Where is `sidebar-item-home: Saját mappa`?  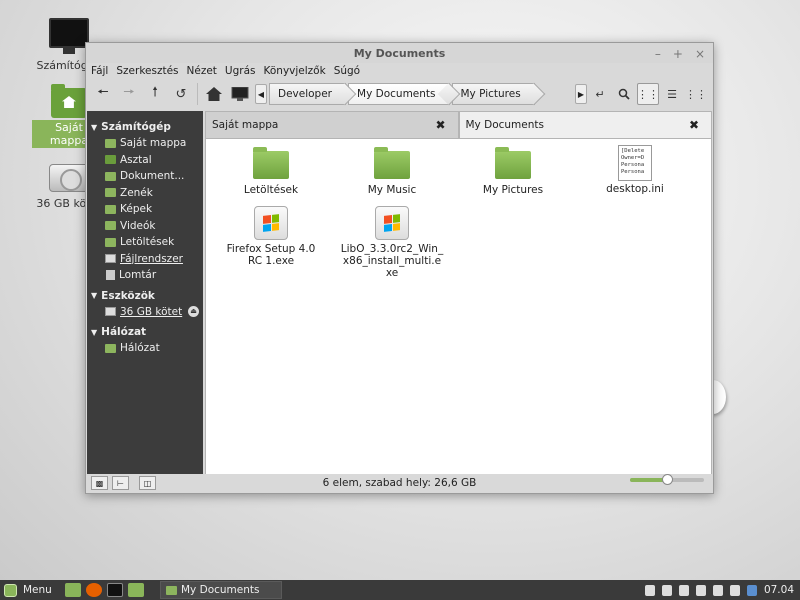 sidebar-item-home: Saját mappa is located at coordinates (145, 143).